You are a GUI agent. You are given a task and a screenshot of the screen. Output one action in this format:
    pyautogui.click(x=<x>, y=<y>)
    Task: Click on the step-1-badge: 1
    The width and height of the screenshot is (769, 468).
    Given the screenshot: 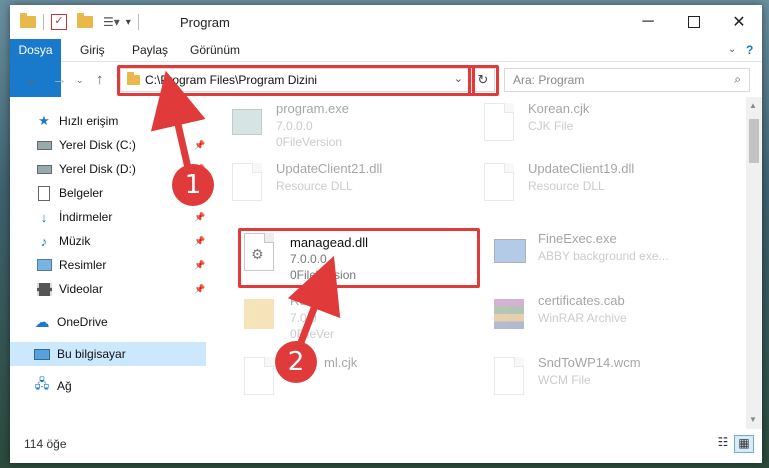 What is the action you would take?
    pyautogui.click(x=193, y=185)
    